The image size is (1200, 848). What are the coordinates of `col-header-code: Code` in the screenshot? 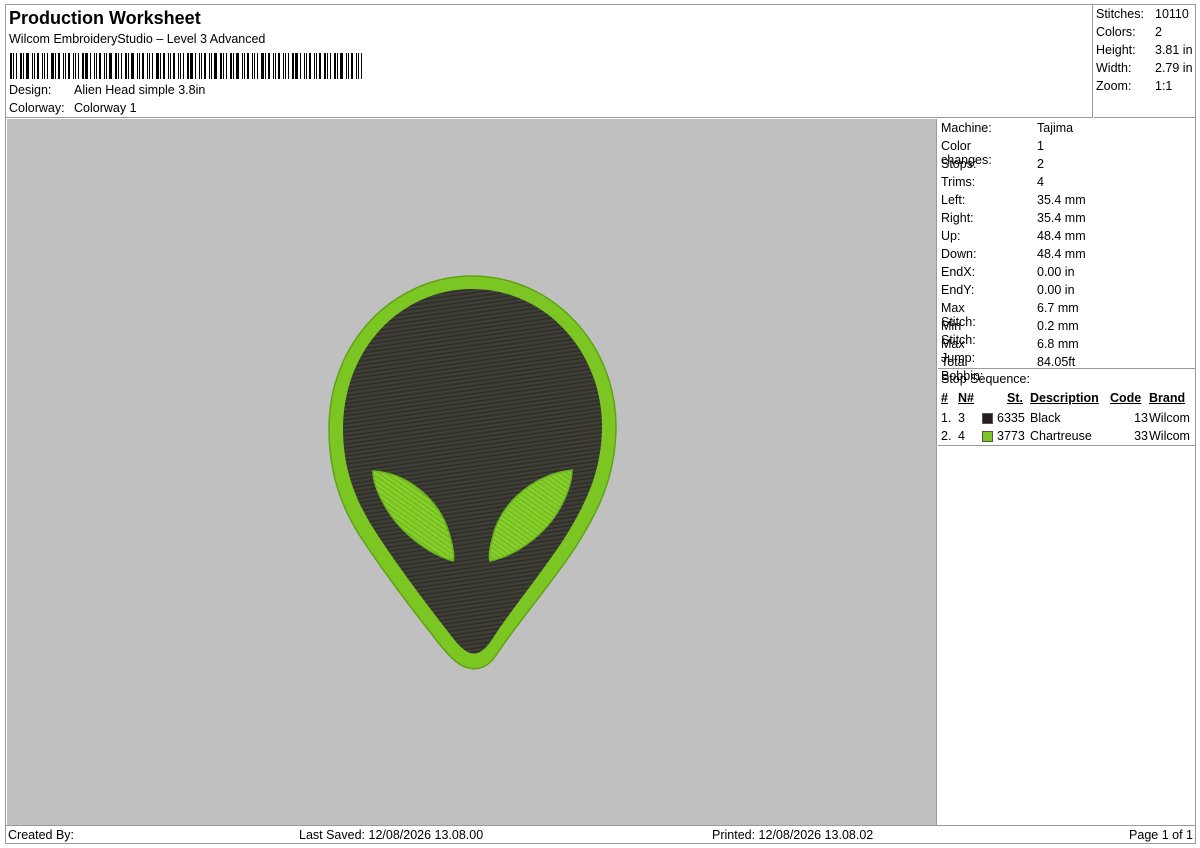 It's located at (1126, 398).